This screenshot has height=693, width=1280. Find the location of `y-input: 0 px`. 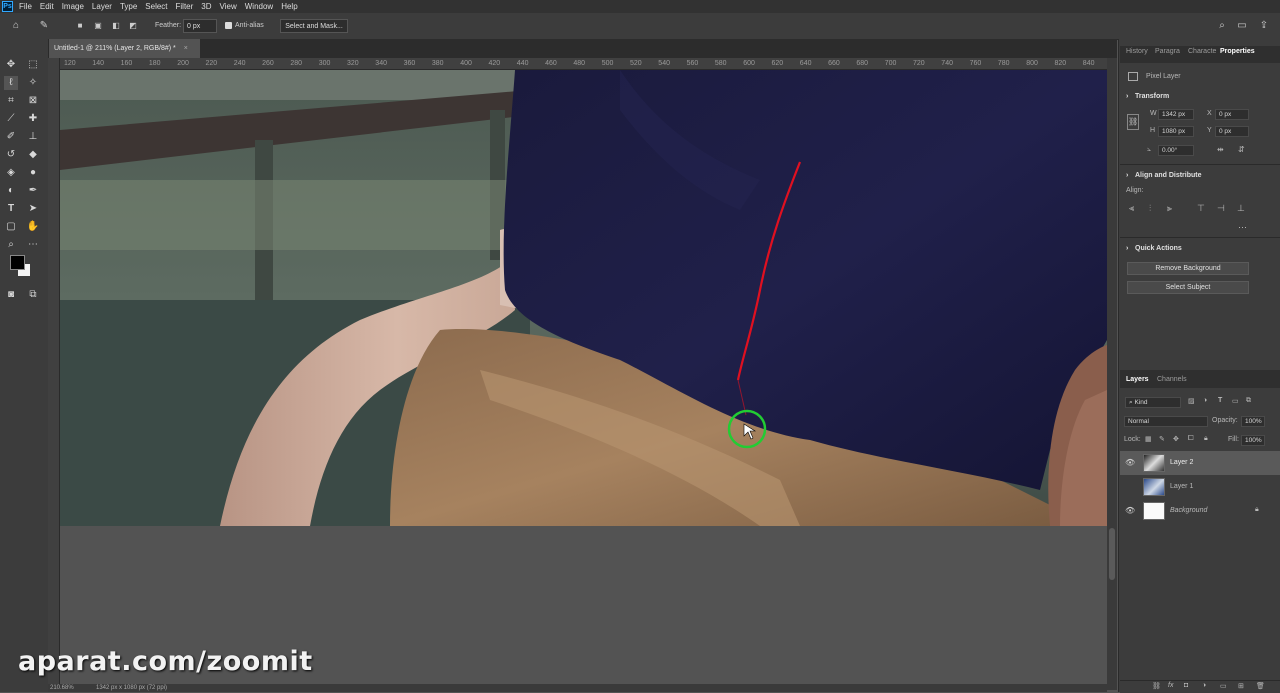

y-input: 0 px is located at coordinates (1232, 131).